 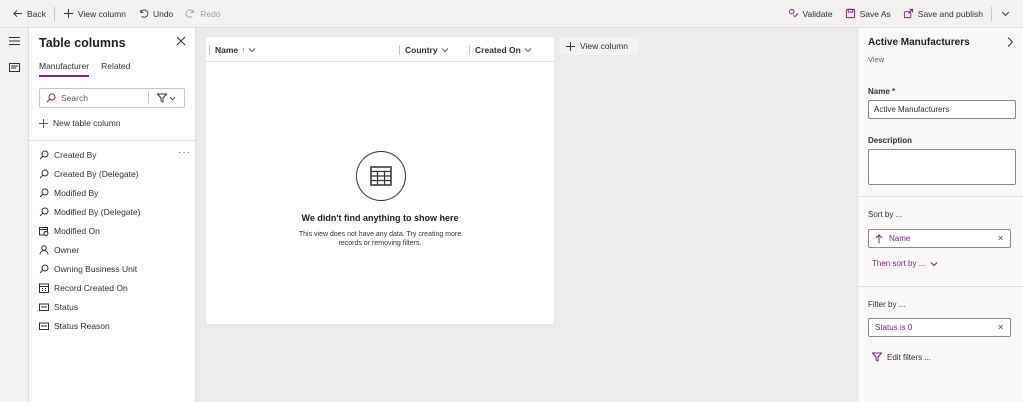 What do you see at coordinates (1010, 42) in the screenshot?
I see `chevron-right-icon` at bounding box center [1010, 42].